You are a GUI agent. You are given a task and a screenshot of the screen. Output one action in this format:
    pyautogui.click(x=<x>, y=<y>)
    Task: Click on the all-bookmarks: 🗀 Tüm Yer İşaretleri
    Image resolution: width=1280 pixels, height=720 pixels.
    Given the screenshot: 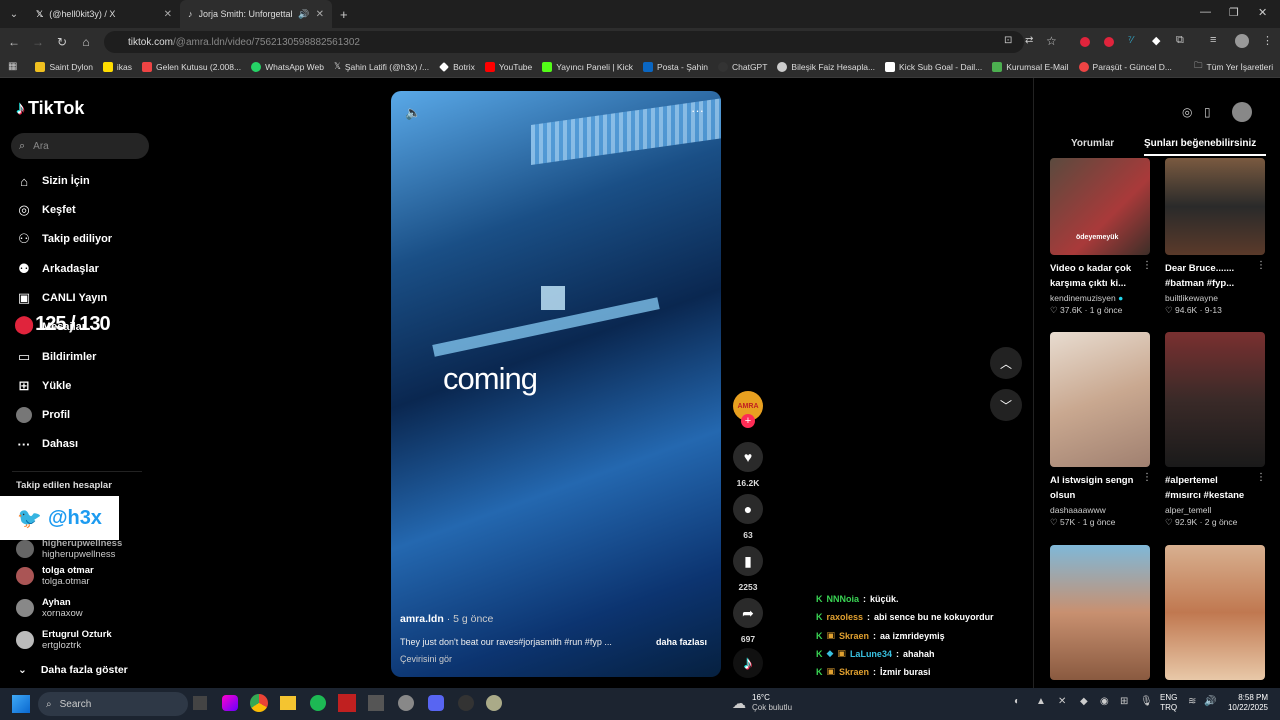 What is the action you would take?
    pyautogui.click(x=1233, y=67)
    